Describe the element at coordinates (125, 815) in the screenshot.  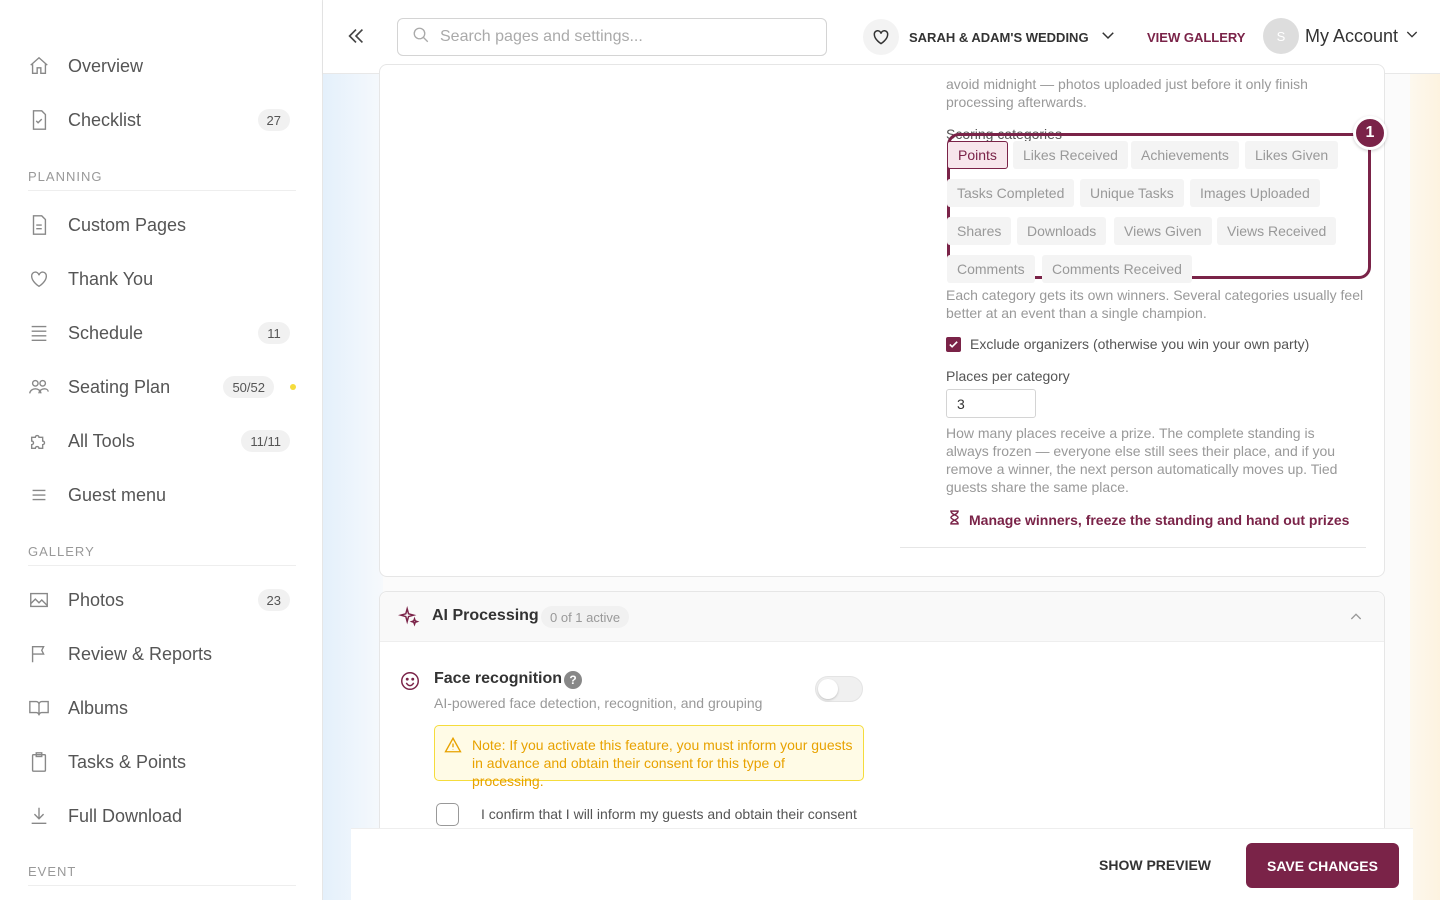
I see `sidebar-item-label: Full Download` at that location.